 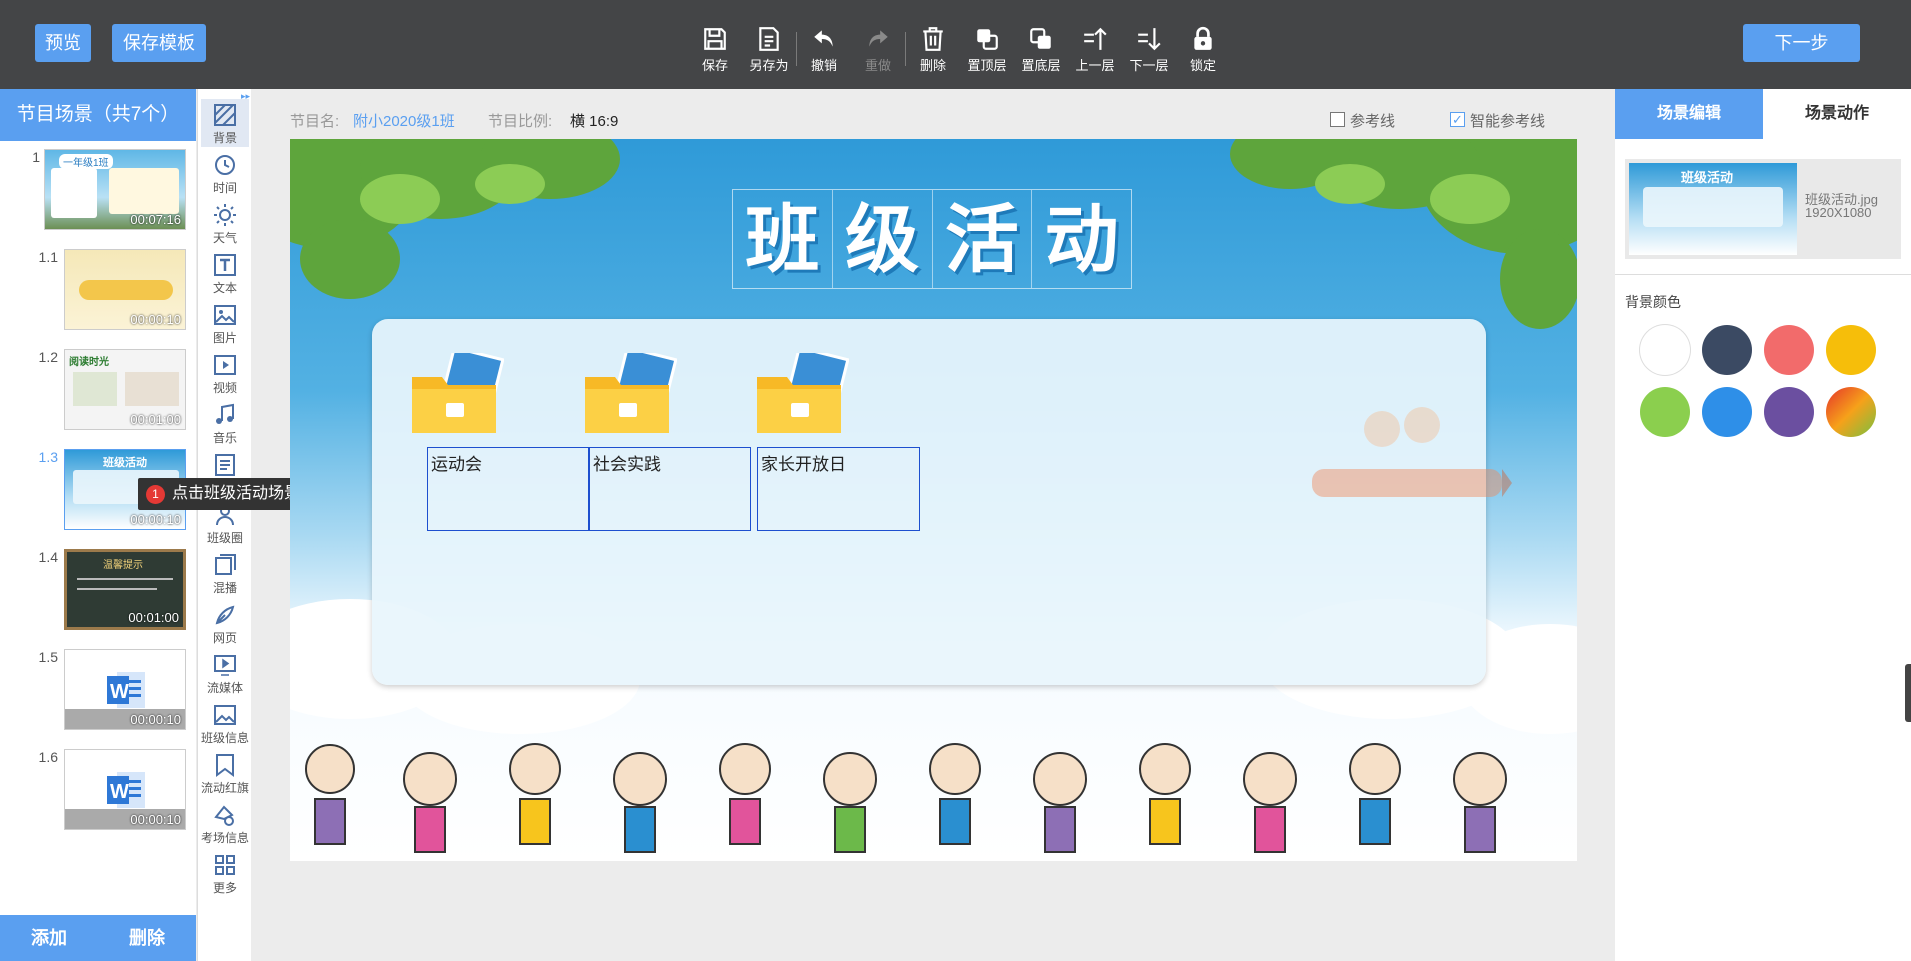 What do you see at coordinates (225, 423) in the screenshot?
I see `widget-music: 音乐` at bounding box center [225, 423].